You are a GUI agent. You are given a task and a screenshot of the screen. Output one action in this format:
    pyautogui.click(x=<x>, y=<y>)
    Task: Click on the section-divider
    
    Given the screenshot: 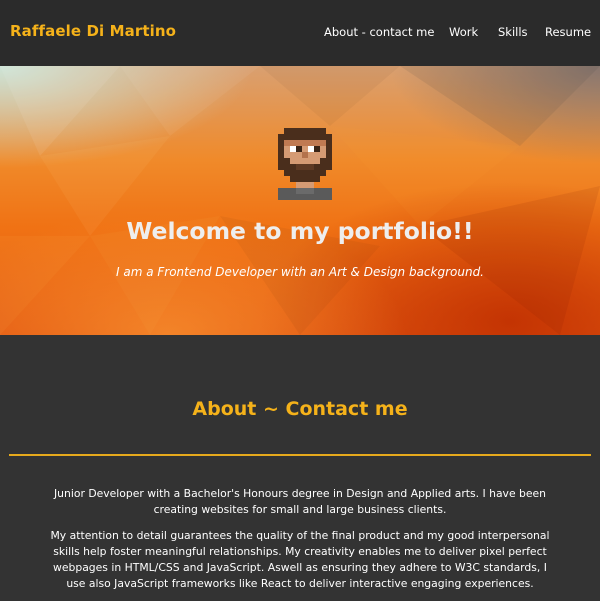 What is the action you would take?
    pyautogui.click(x=300, y=455)
    